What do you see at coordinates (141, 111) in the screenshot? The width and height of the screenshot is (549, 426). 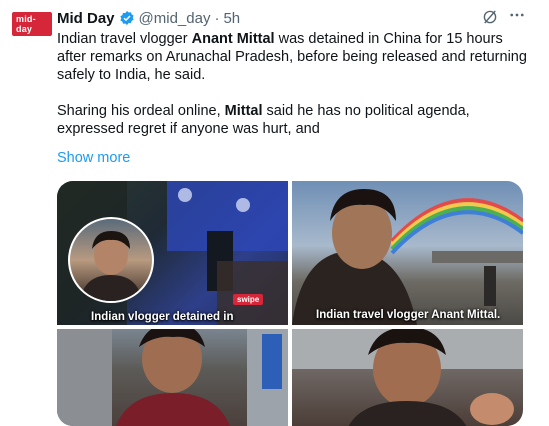 I see `text-segment: Sharing his ordeal online,` at bounding box center [141, 111].